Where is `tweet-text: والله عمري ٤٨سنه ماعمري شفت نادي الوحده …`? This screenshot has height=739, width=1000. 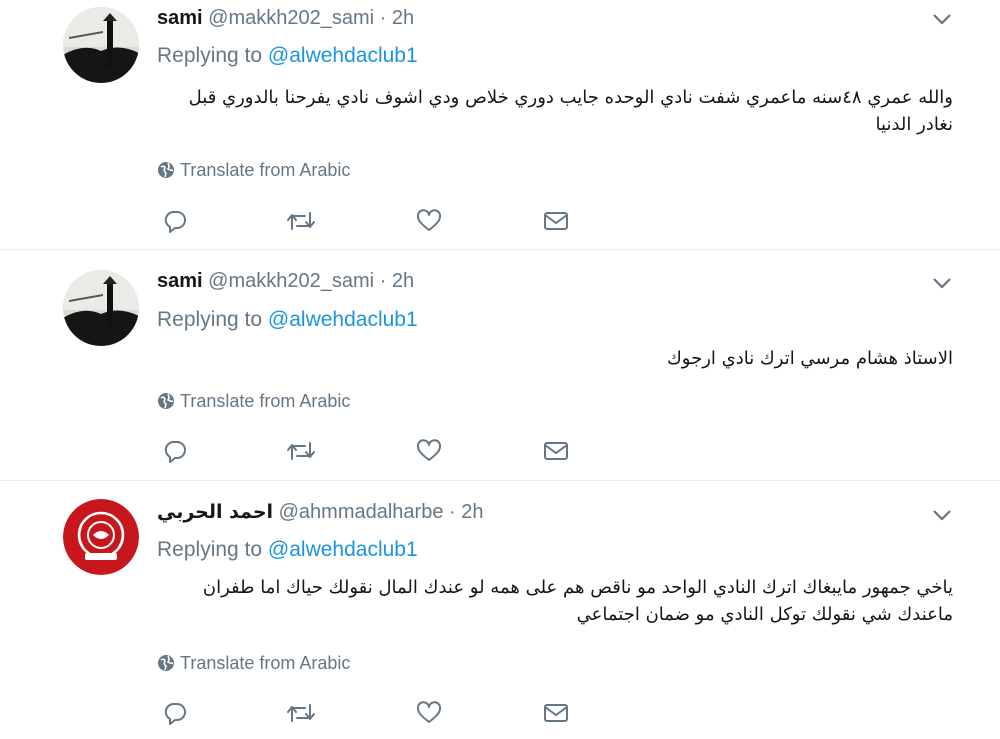
tweet-text: والله عمري ٤٨سنه ماعمري شفت نادي الوحده … is located at coordinates (570, 111).